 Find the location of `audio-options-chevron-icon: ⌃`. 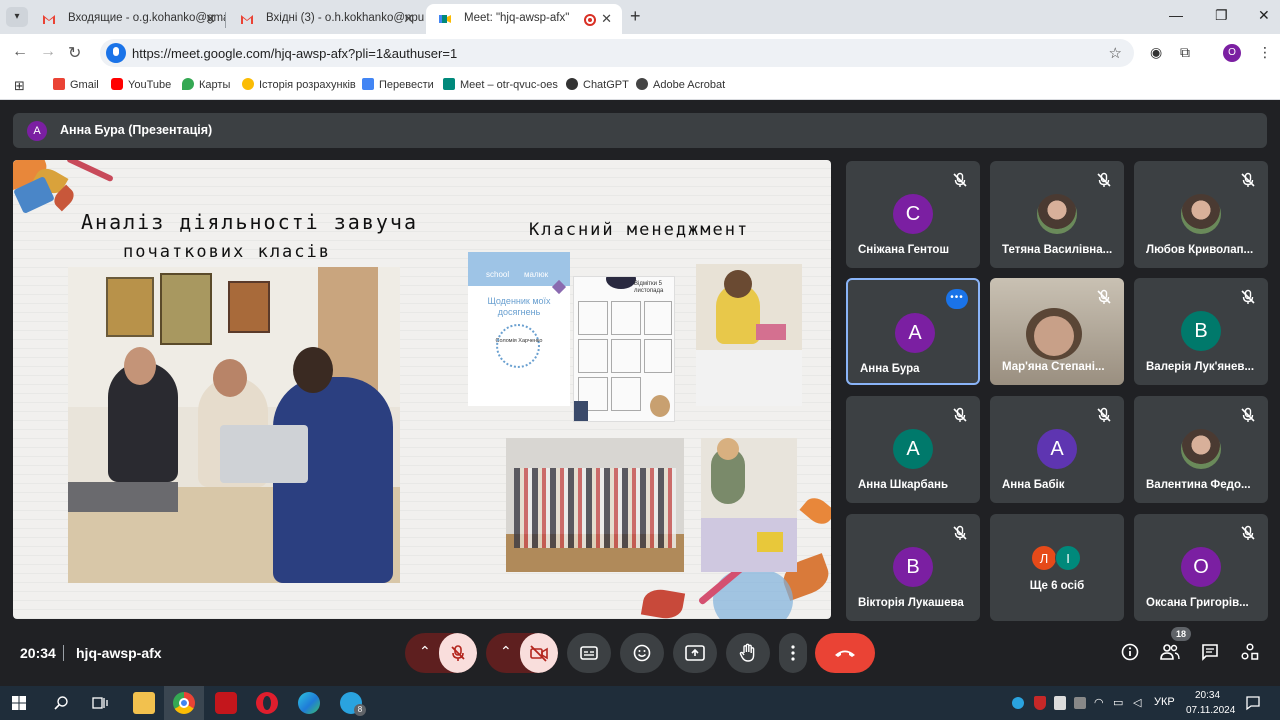

audio-options-chevron-icon: ⌃ is located at coordinates (425, 651).